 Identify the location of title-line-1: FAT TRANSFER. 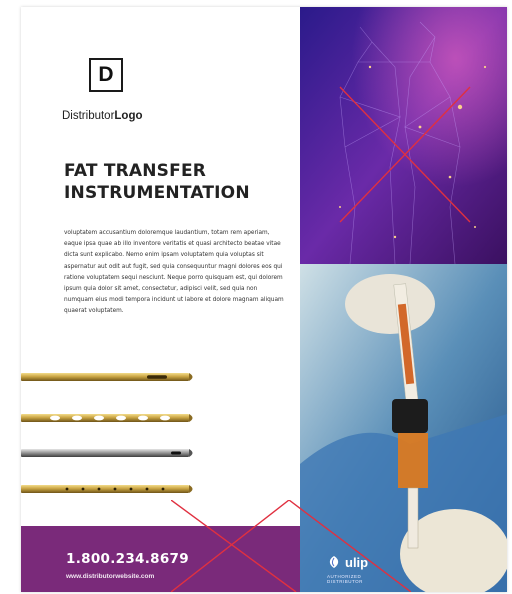
(135, 171).